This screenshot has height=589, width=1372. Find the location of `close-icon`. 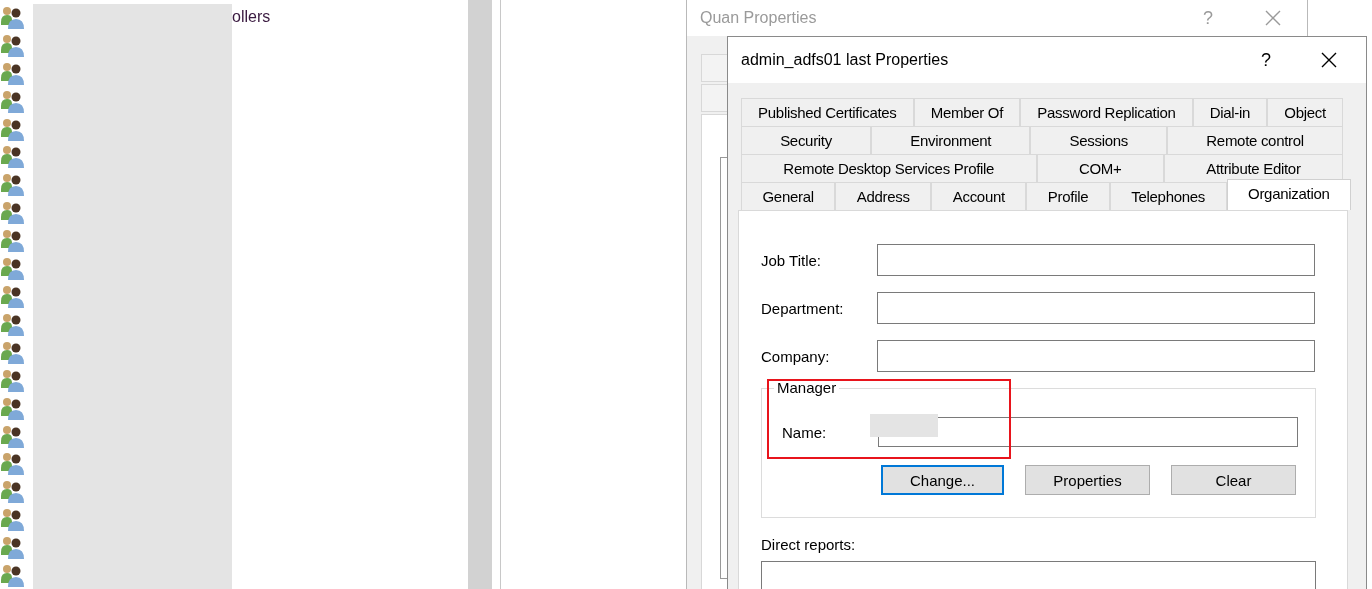

close-icon is located at coordinates (1329, 60).